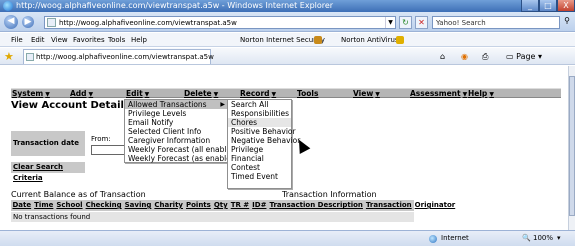 The height and width of the screenshot is (246, 575). I want to click on menu-item-selected-client-info: Selected Client Info, so click(176, 131).